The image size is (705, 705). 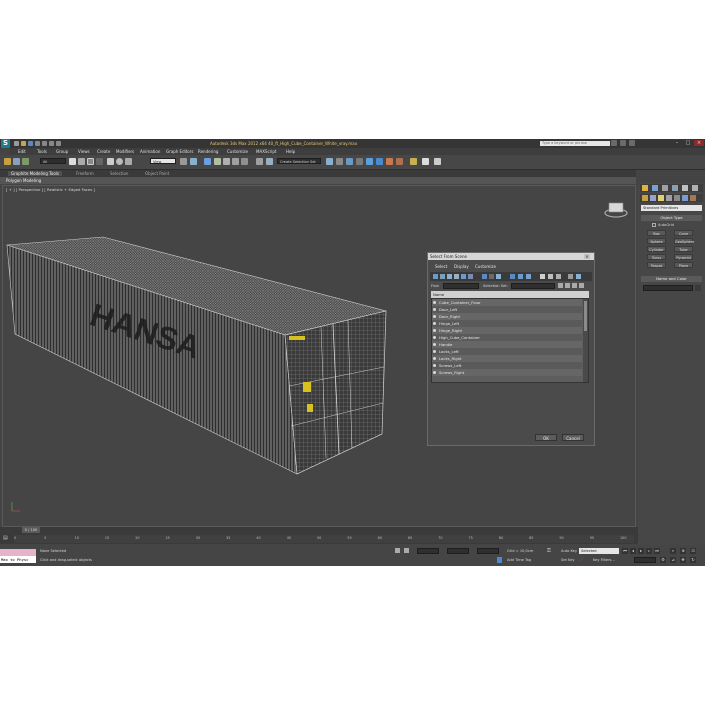 I want to click on save-file-icon, so click(x=30, y=143).